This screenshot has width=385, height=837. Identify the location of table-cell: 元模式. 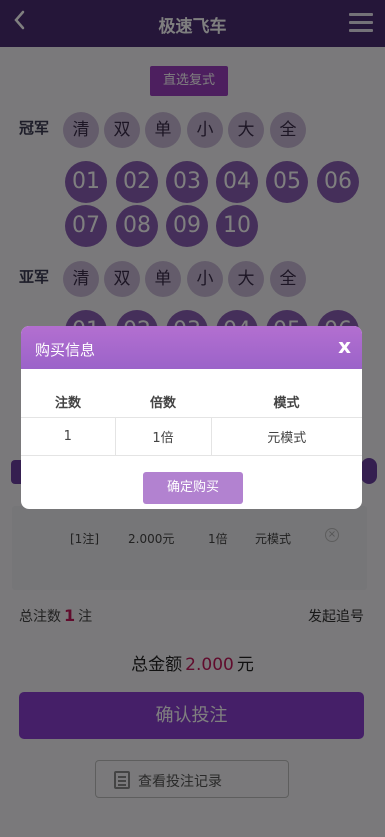
(286, 436).